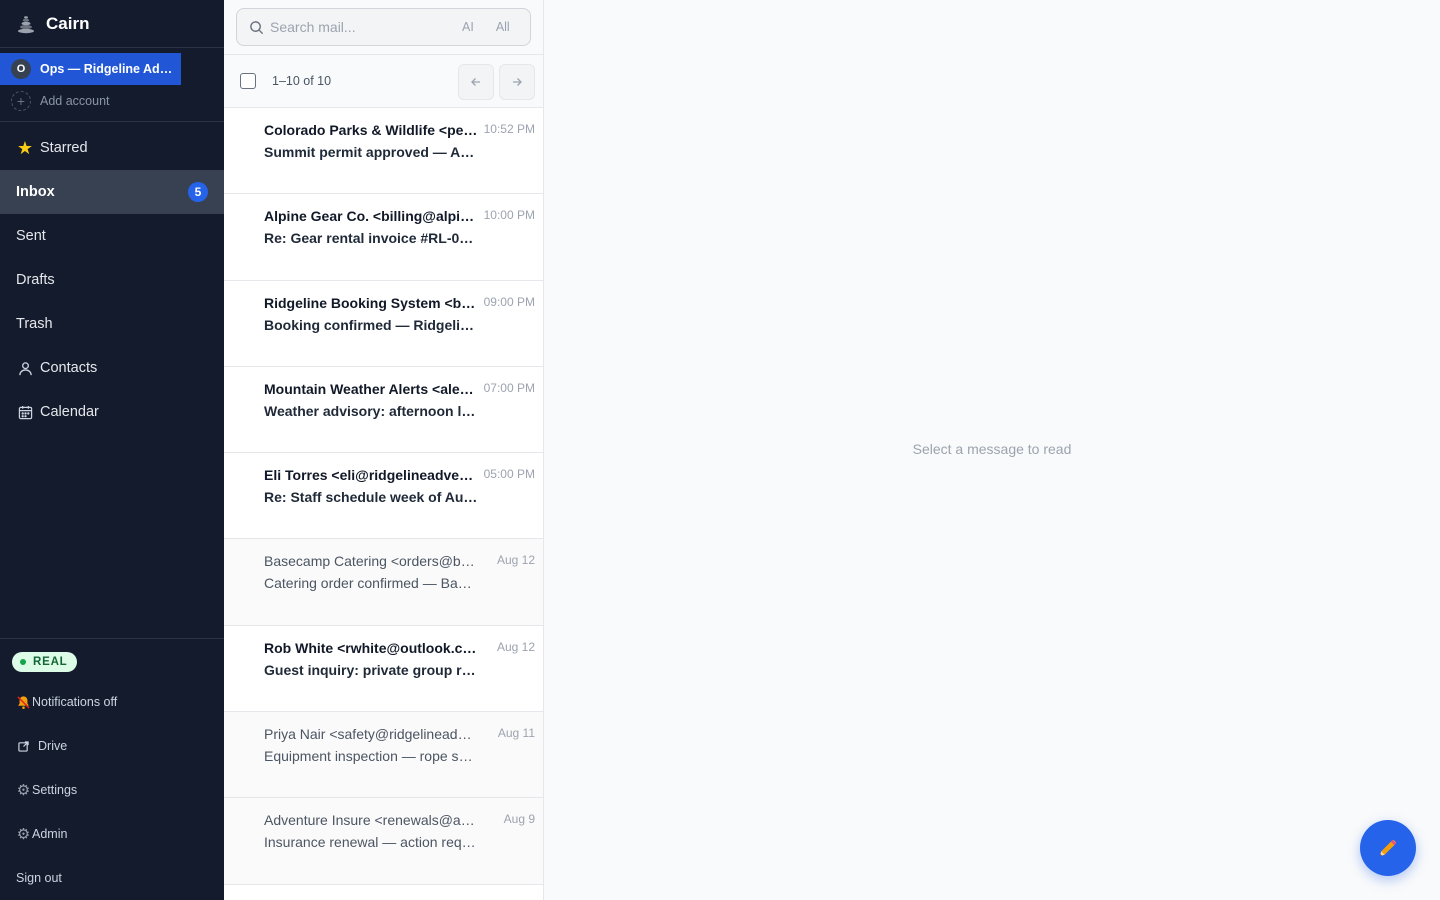 Image resolution: width=1440 pixels, height=900 pixels. What do you see at coordinates (64, 148) in the screenshot?
I see `sidebar-item-label: Starred` at bounding box center [64, 148].